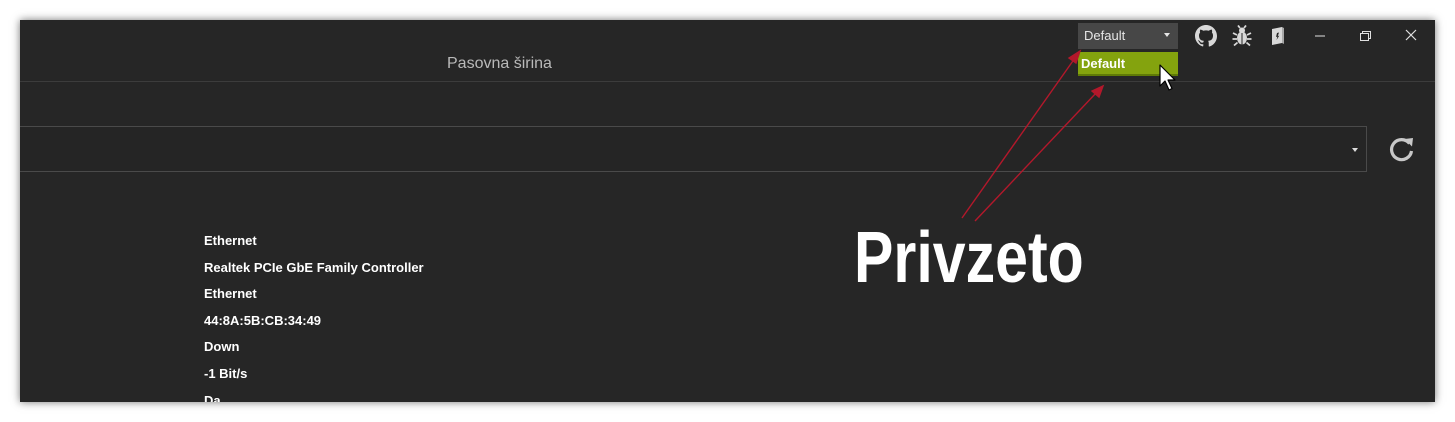 The width and height of the screenshot is (1455, 422). Describe the element at coordinates (693, 149) in the screenshot. I see `adapter-select` at that location.